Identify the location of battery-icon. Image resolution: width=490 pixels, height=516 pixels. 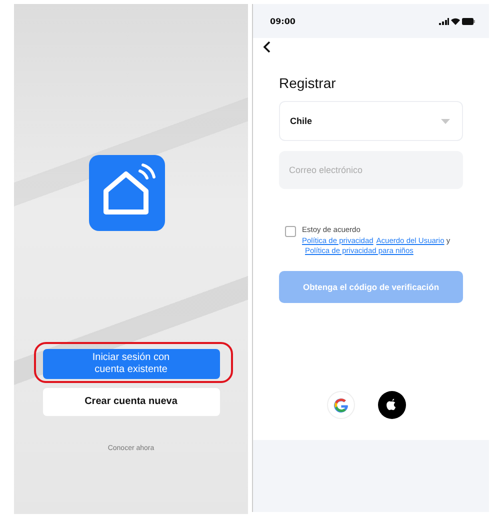
(468, 21).